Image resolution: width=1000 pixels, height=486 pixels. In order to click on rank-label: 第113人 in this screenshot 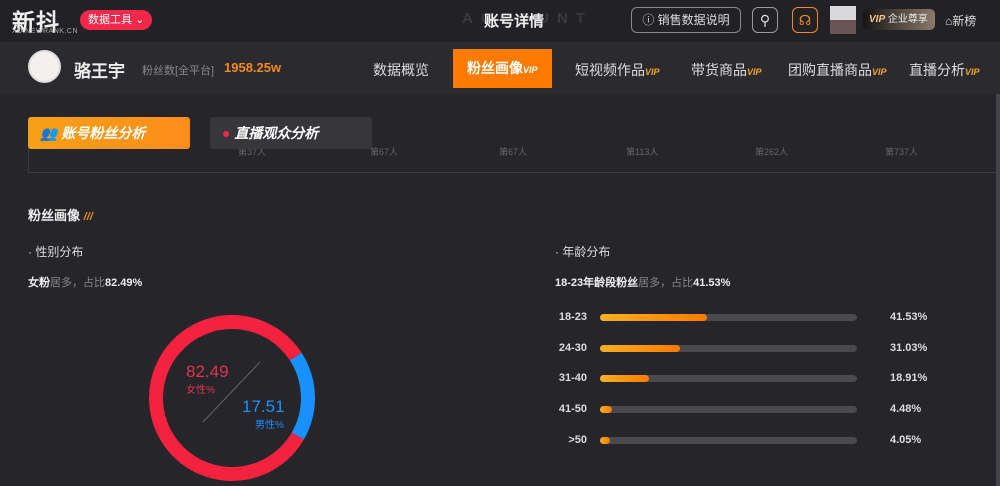, I will do `click(642, 152)`.